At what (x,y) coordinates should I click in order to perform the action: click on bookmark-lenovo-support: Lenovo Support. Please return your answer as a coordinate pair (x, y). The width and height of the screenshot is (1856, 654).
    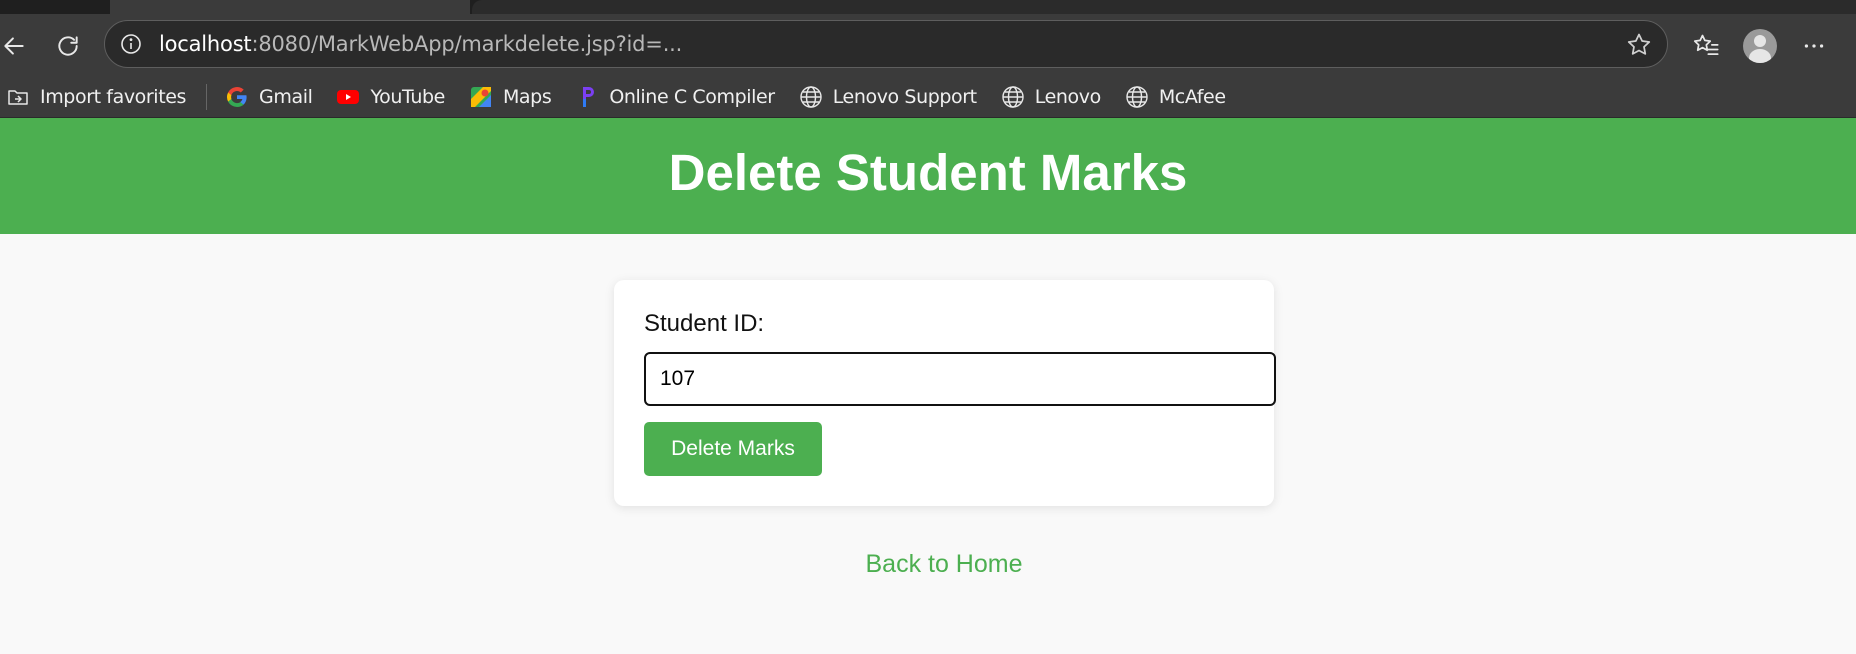
    Looking at the image, I should click on (888, 97).